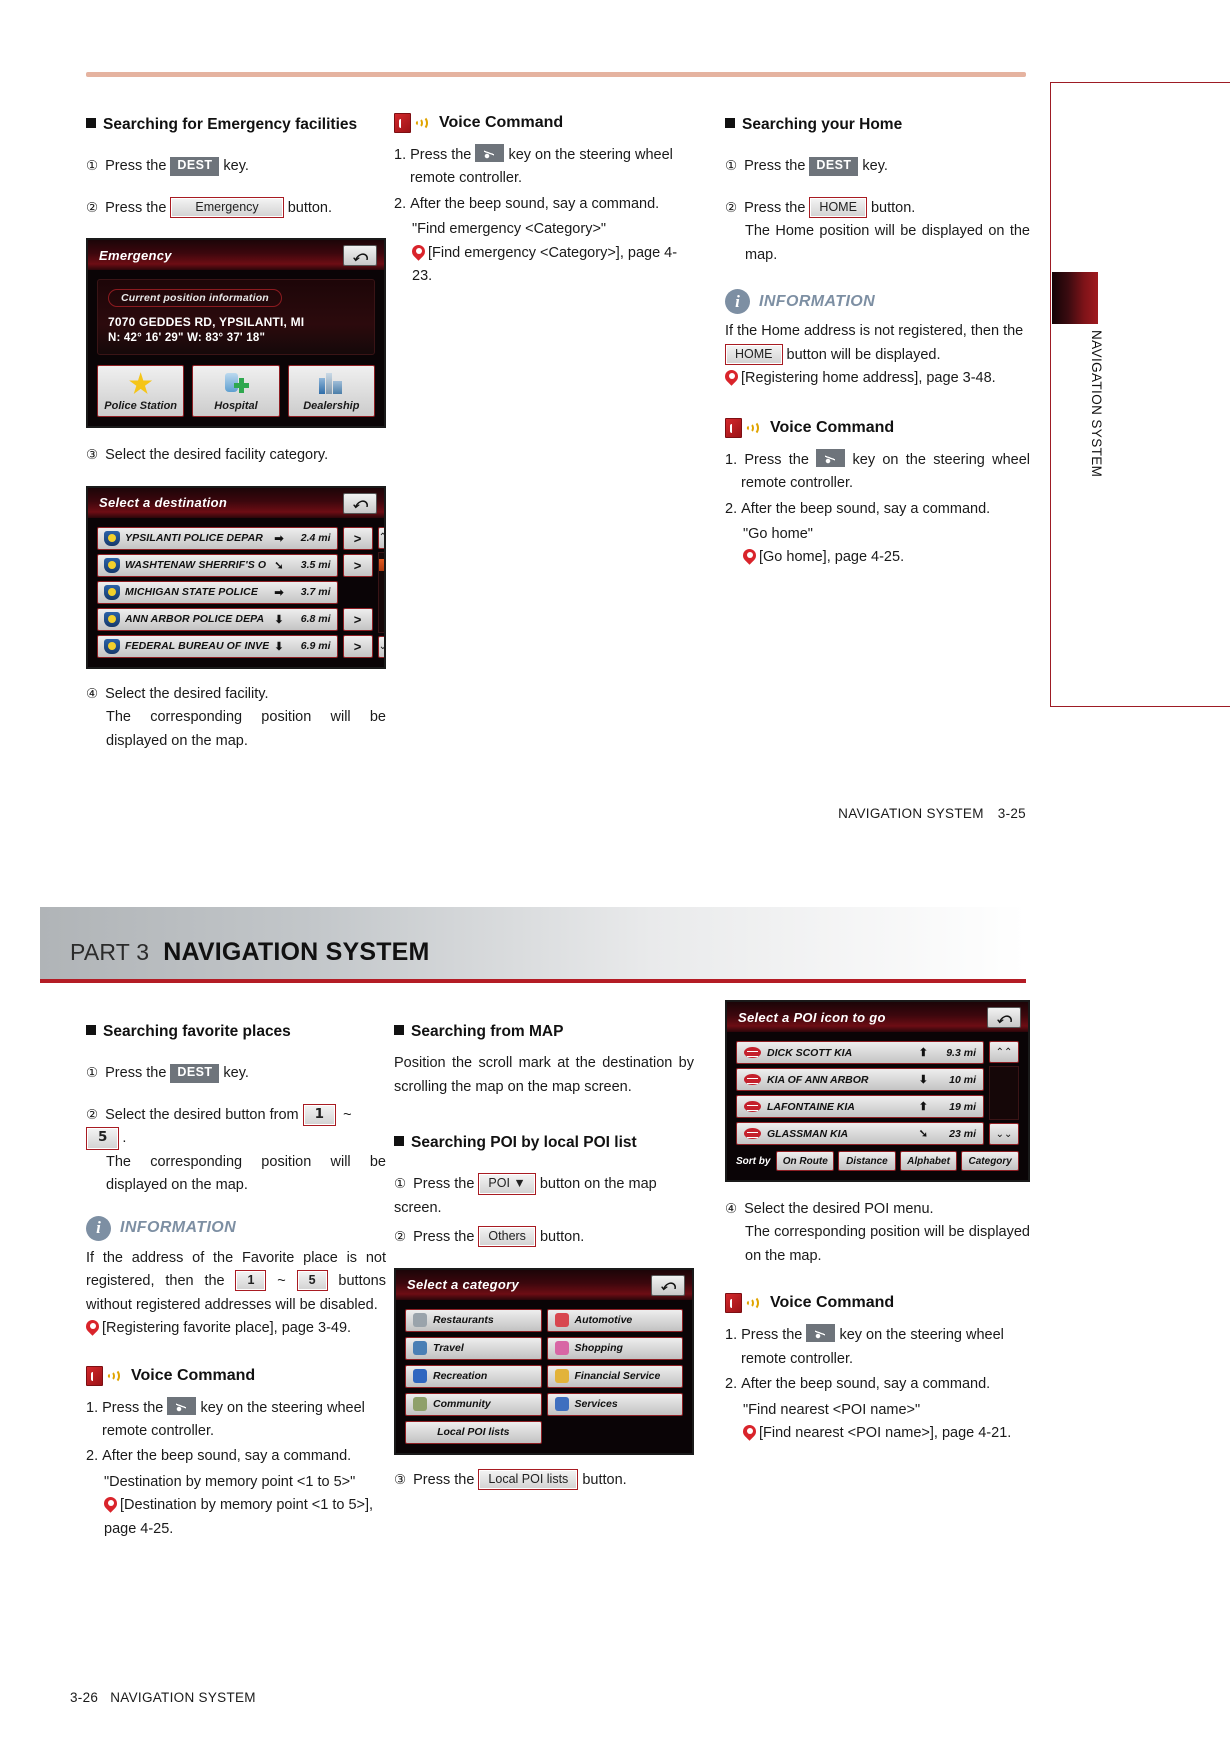 This screenshot has width=1230, height=1751. I want to click on poi-entry: GLASSMAN KIA ➘ 23 mi, so click(860, 1133).